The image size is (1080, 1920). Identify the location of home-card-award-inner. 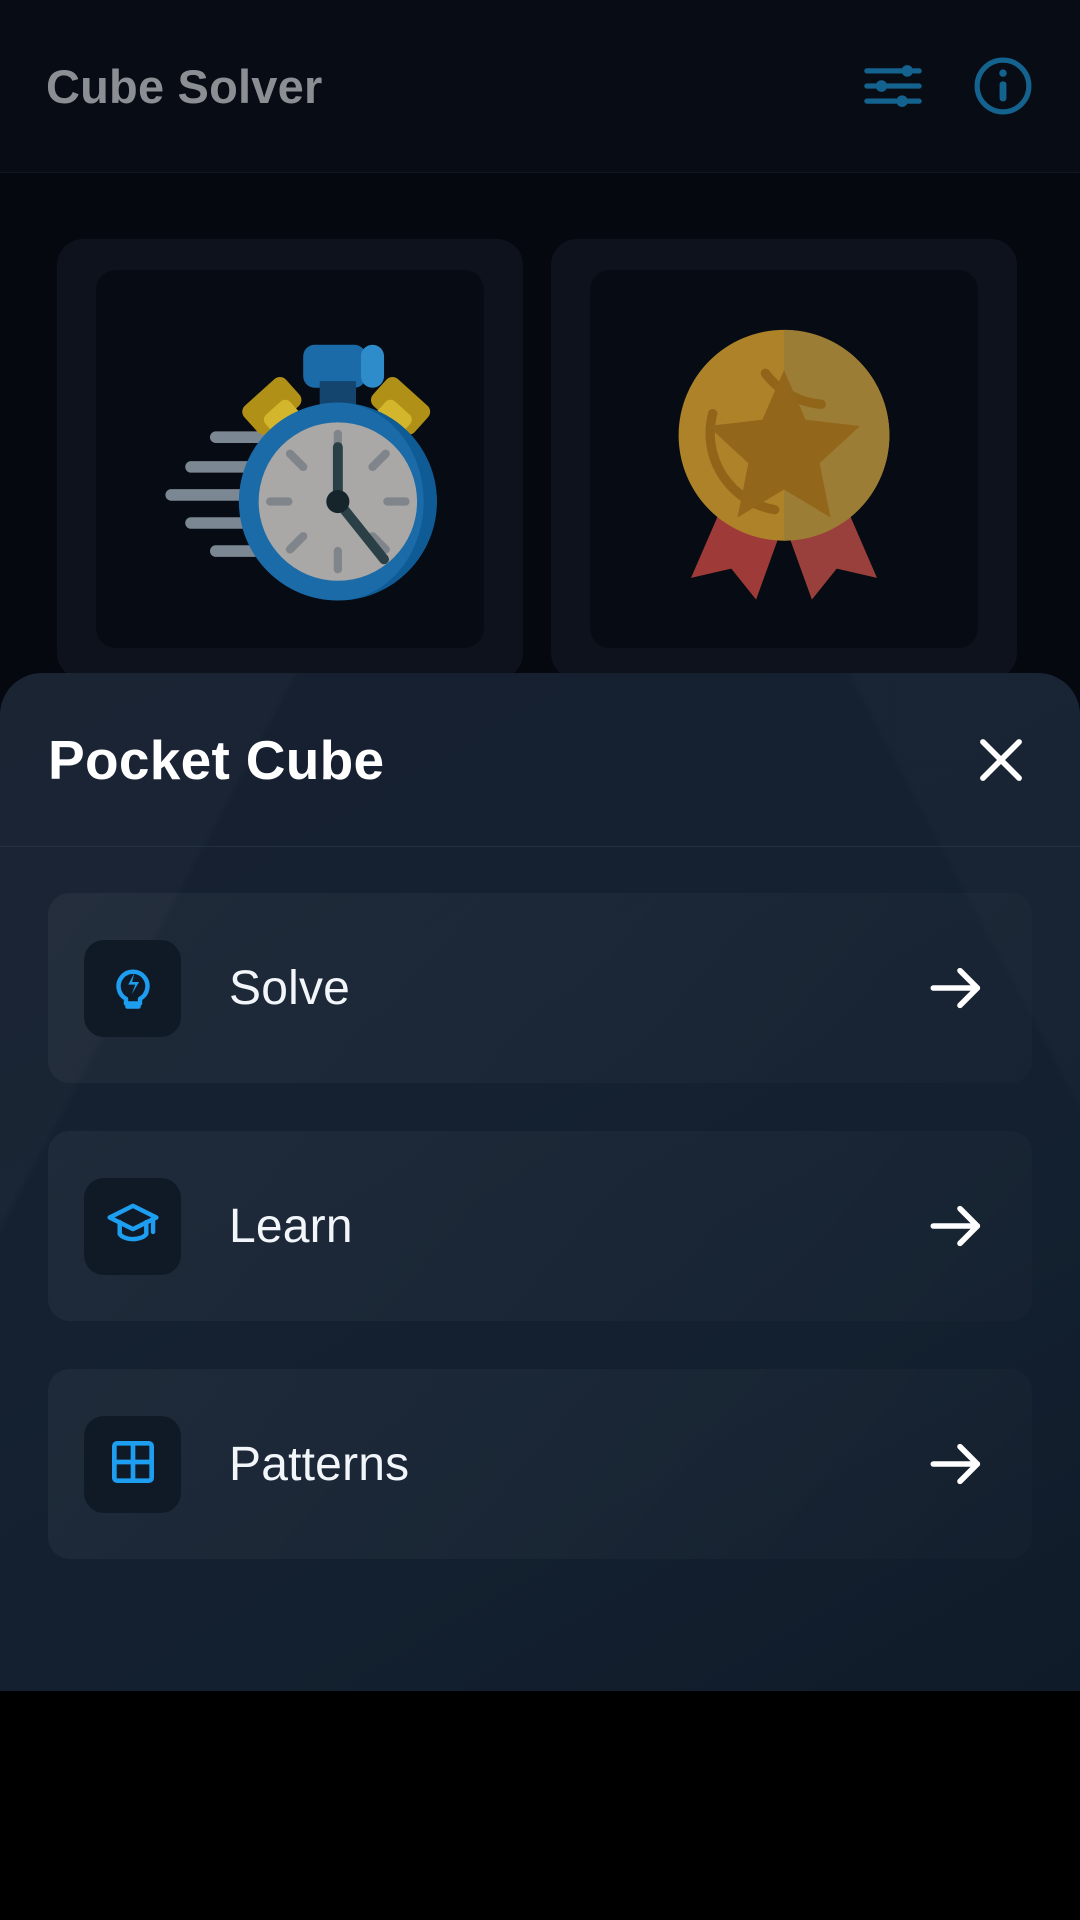
(784, 459).